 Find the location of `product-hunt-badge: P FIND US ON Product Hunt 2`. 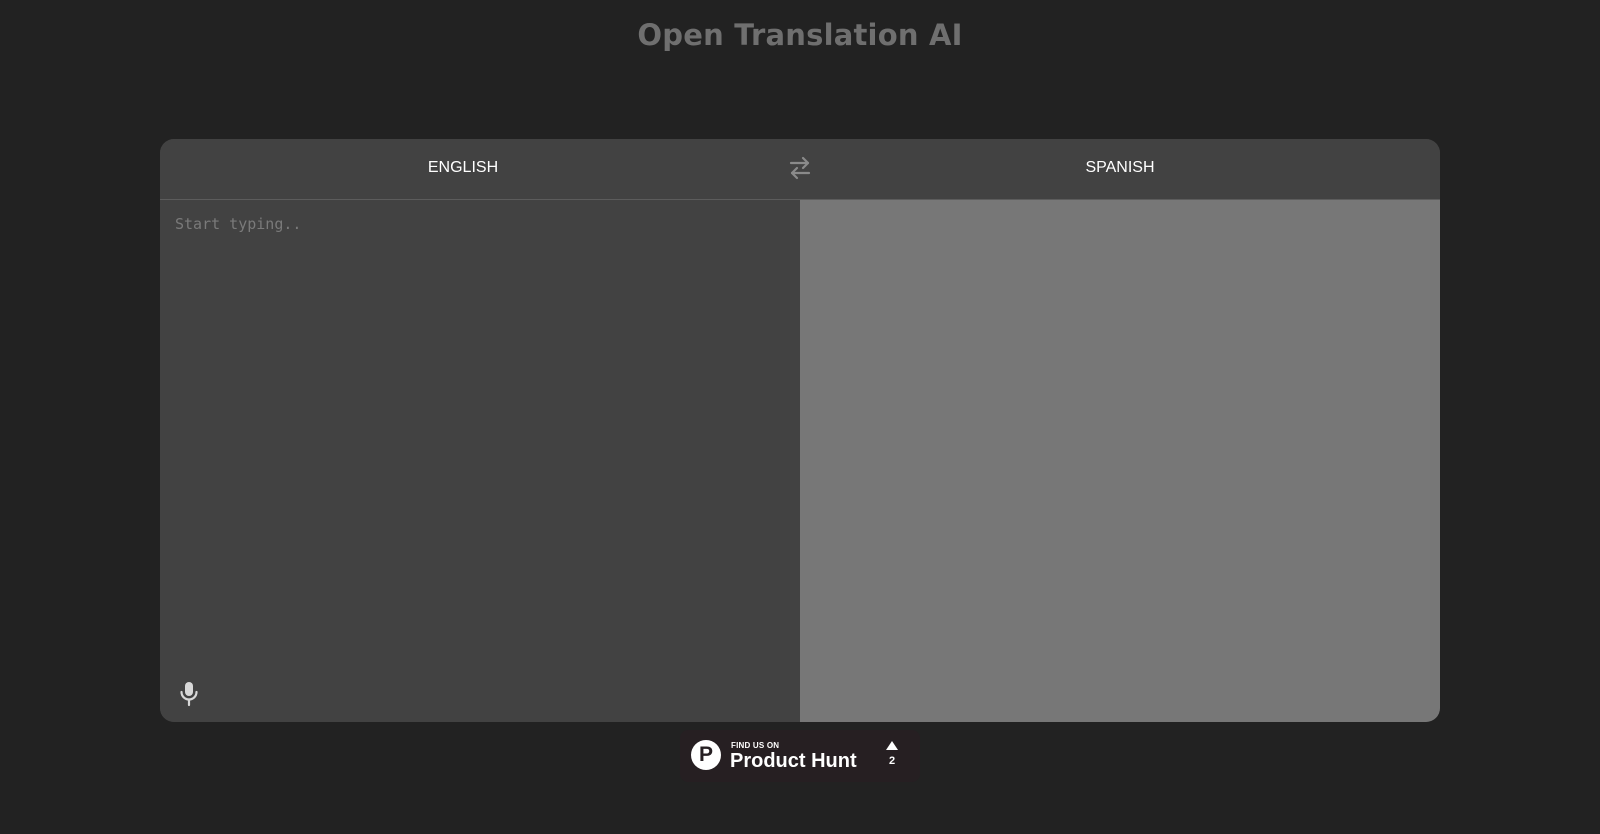

product-hunt-badge: P FIND US ON Product Hunt 2 is located at coordinates (800, 756).